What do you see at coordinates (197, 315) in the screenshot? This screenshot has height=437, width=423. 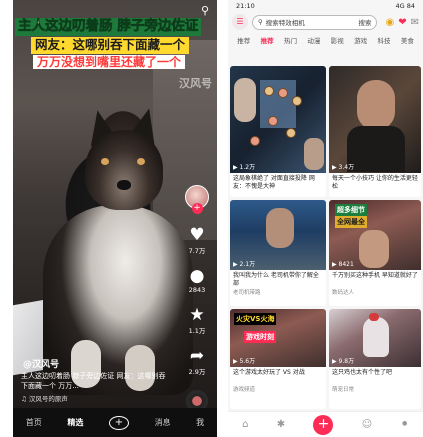 I see `star-icon: ★` at bounding box center [197, 315].